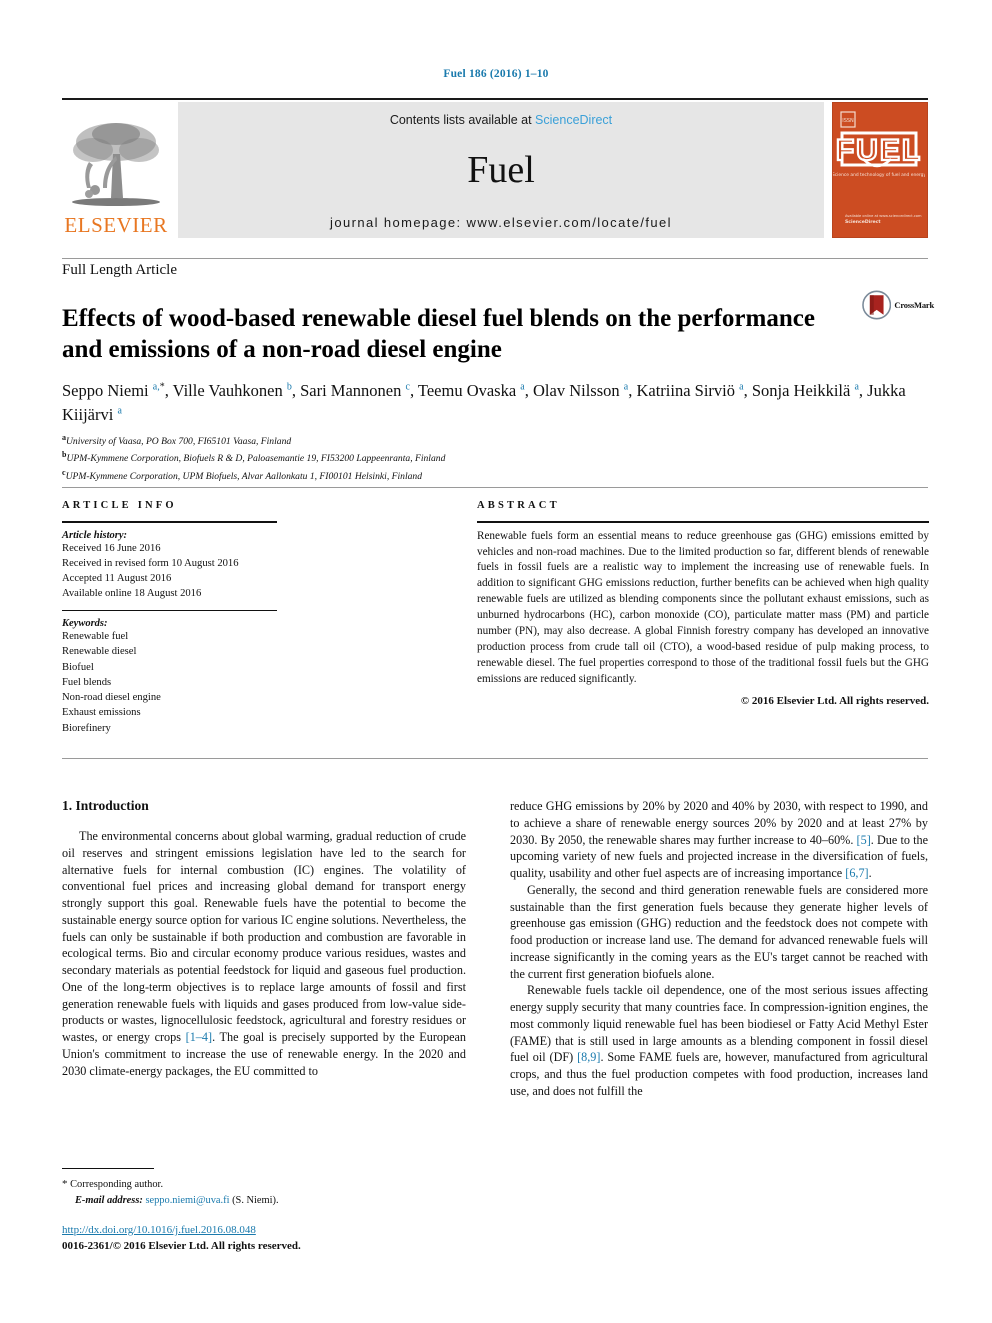  I want to click on svg-text: FUEL, so click(879, 150).